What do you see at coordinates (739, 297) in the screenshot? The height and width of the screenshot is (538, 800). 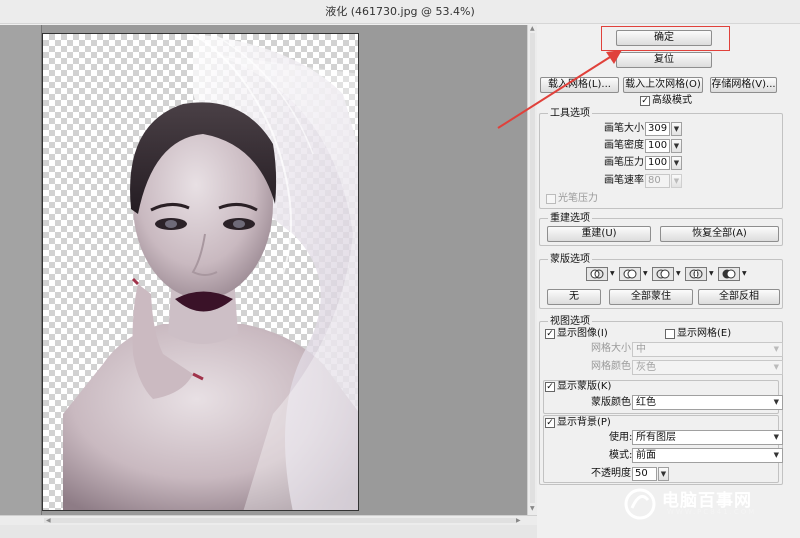 I see `invert-all-button: 全部反相` at bounding box center [739, 297].